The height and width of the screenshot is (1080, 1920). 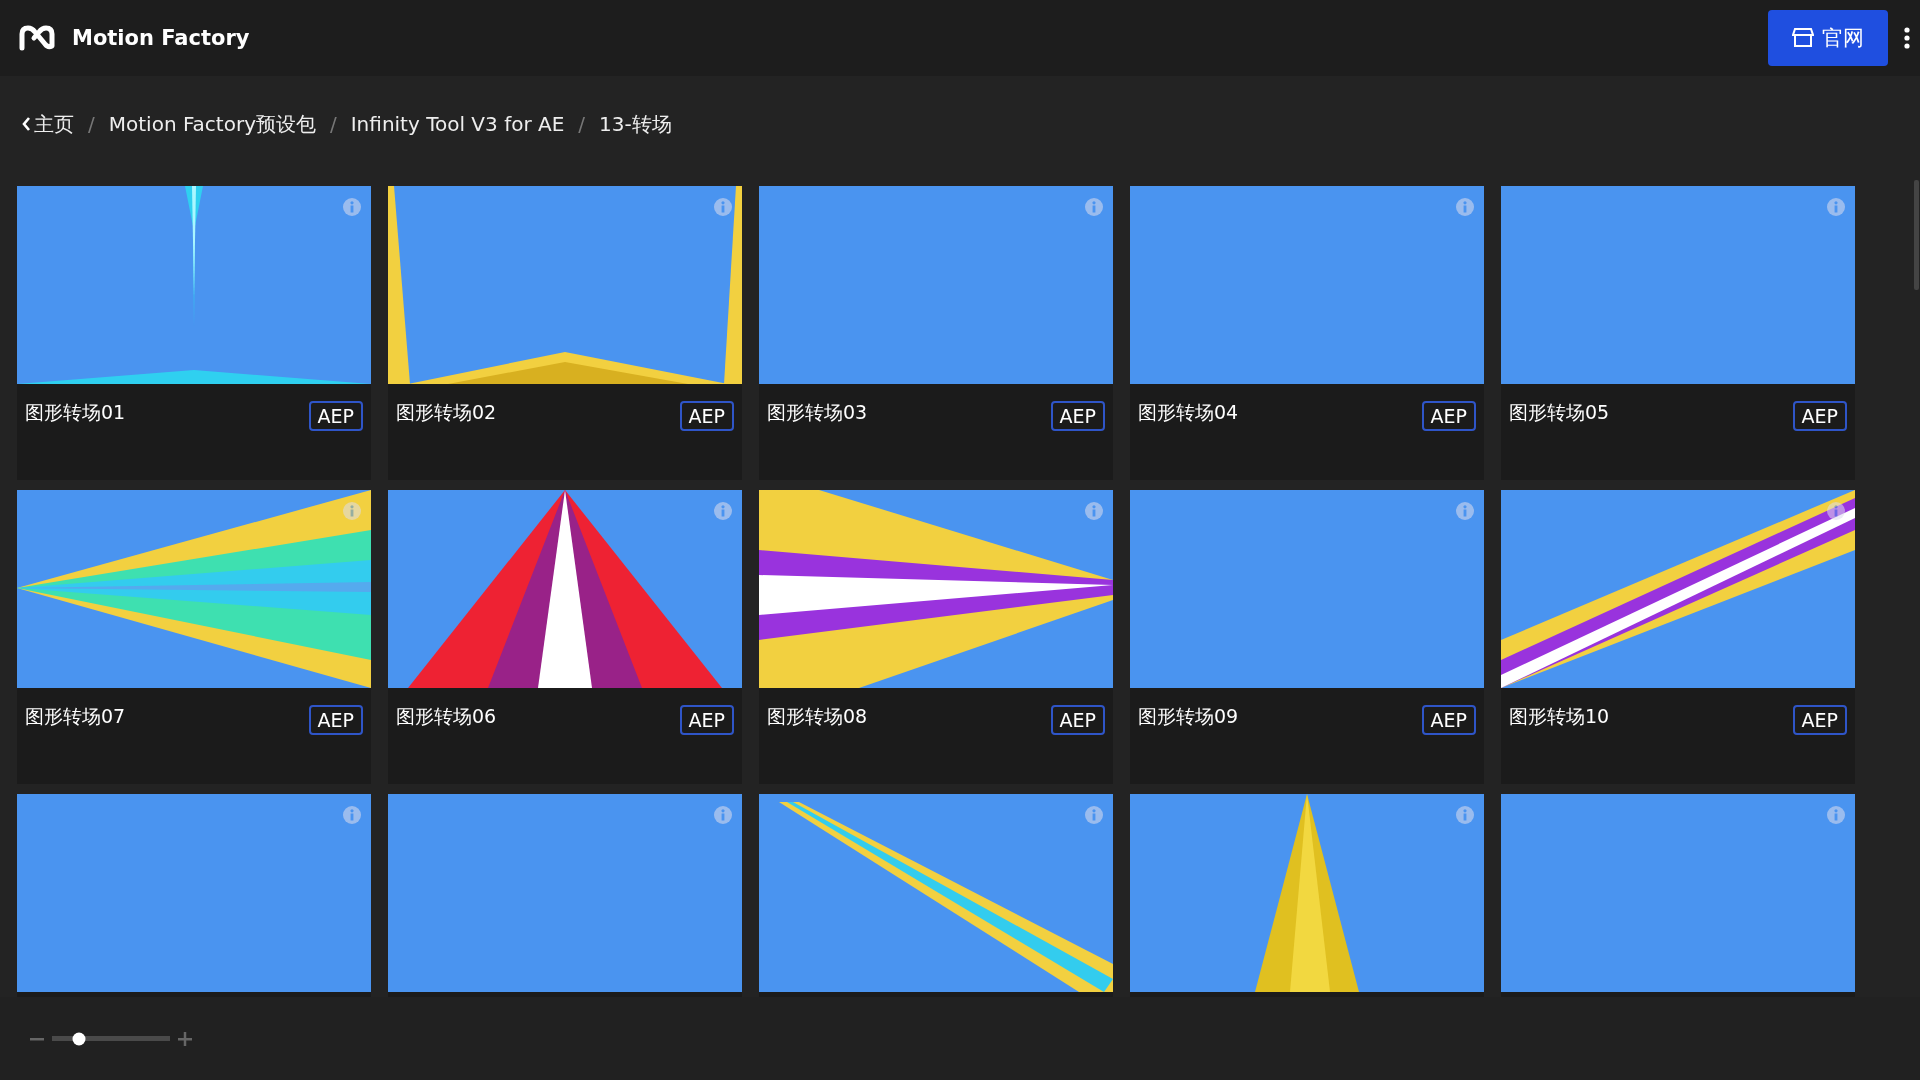 What do you see at coordinates (457, 124) in the screenshot?
I see `breadcrumb-link: Infinity Tool V3 for AE` at bounding box center [457, 124].